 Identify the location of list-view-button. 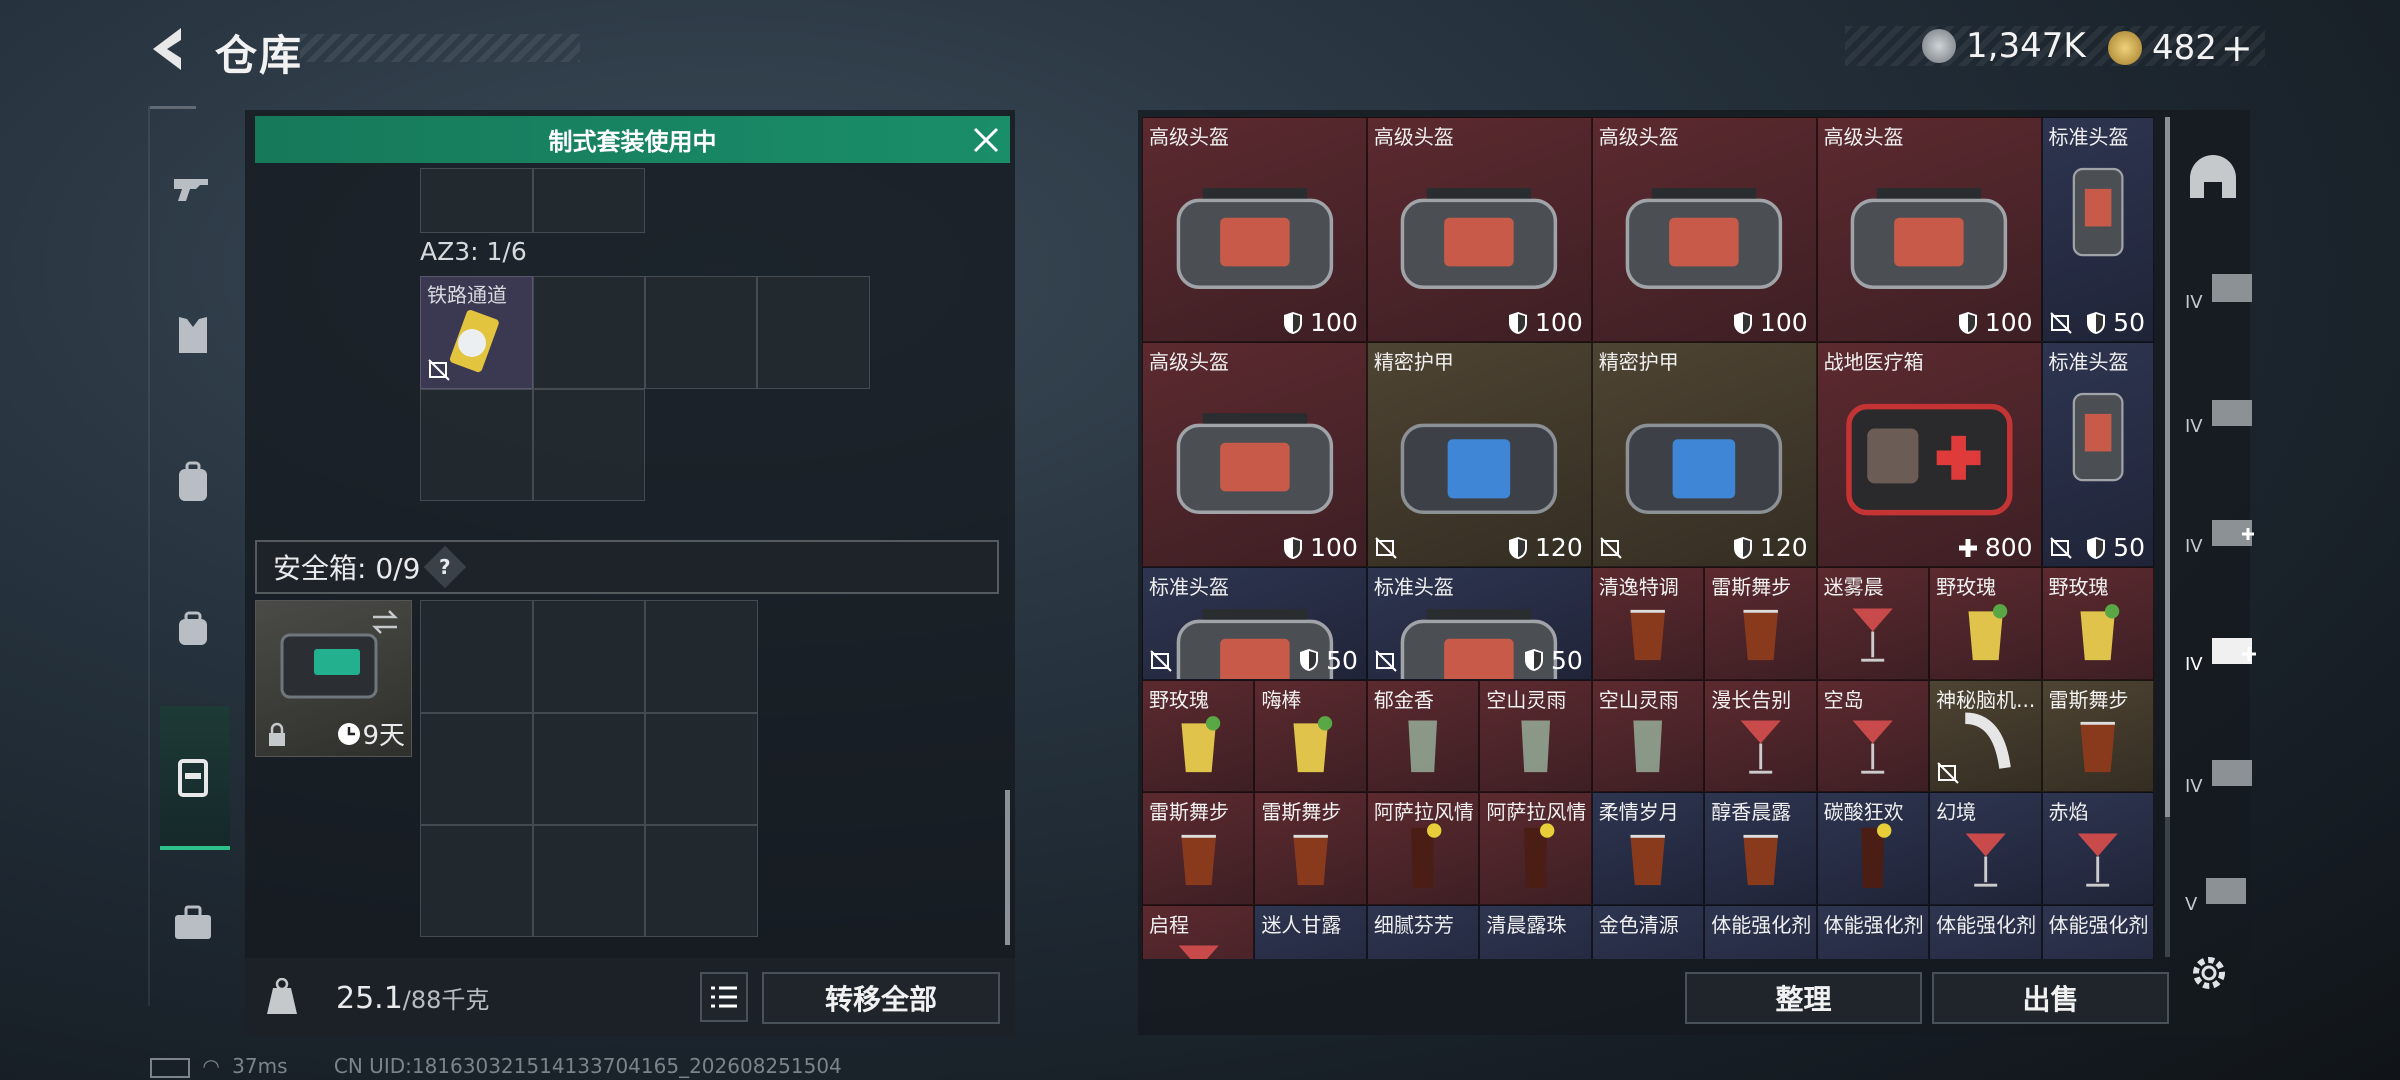
(724, 997).